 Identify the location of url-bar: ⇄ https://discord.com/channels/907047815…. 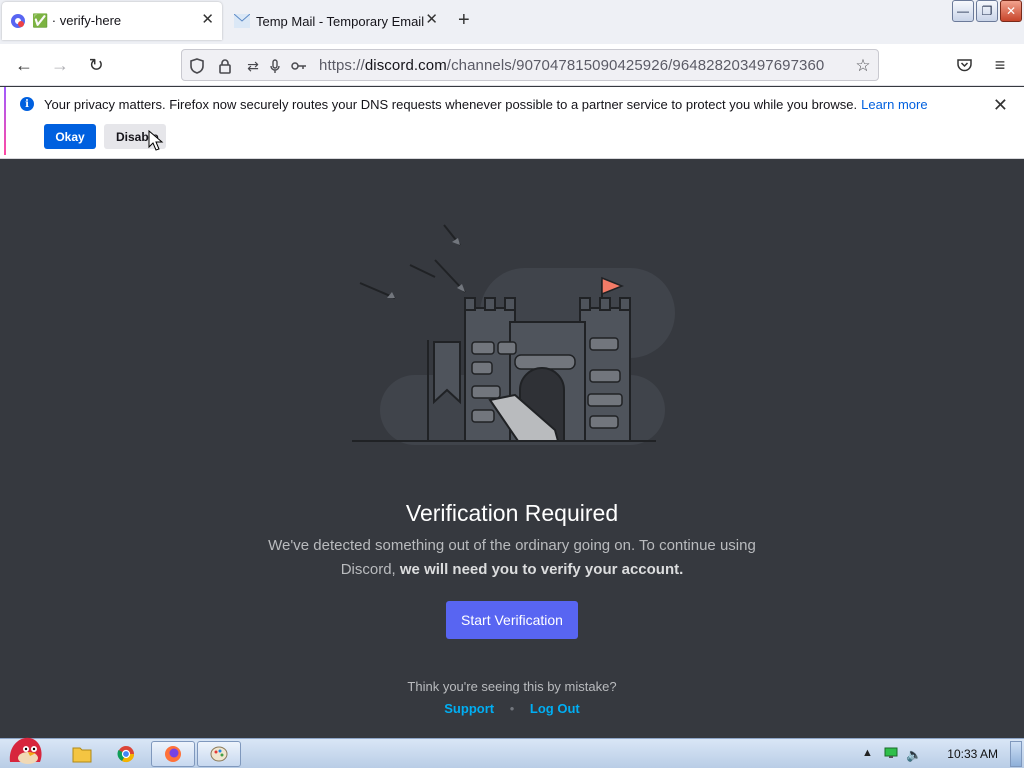
(530, 65).